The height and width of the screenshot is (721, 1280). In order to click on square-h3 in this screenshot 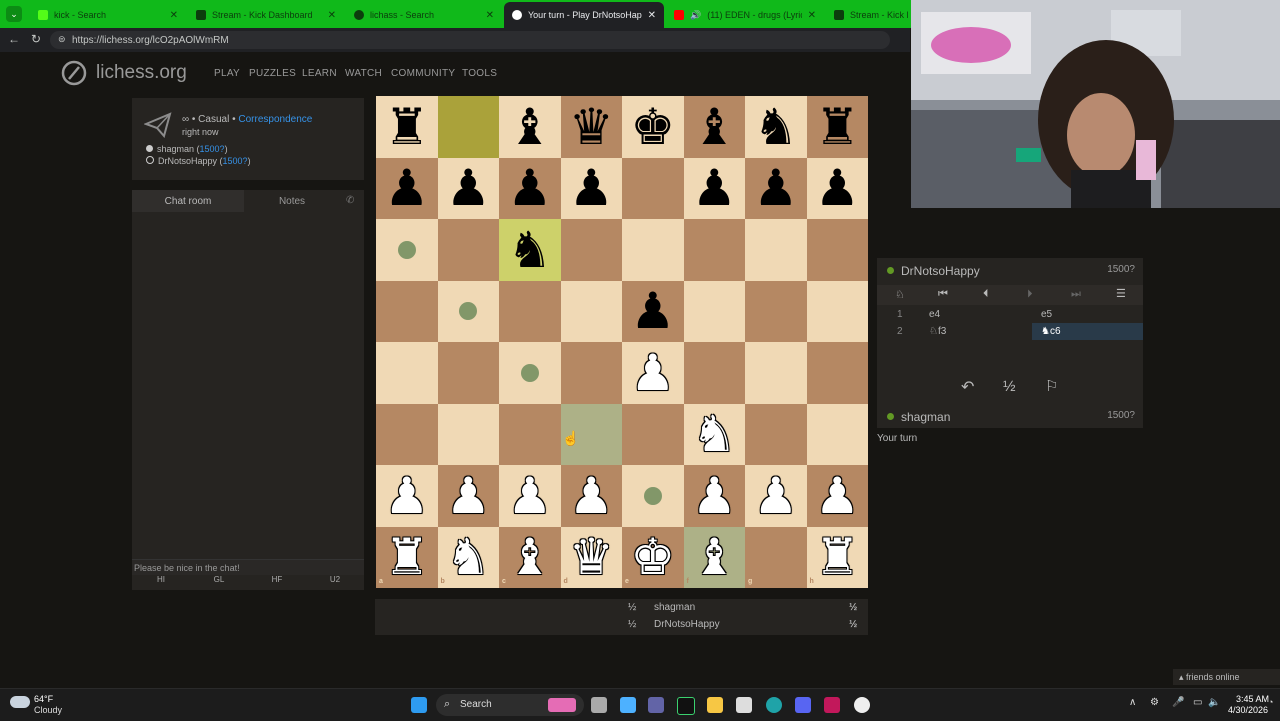, I will do `click(837, 434)`.